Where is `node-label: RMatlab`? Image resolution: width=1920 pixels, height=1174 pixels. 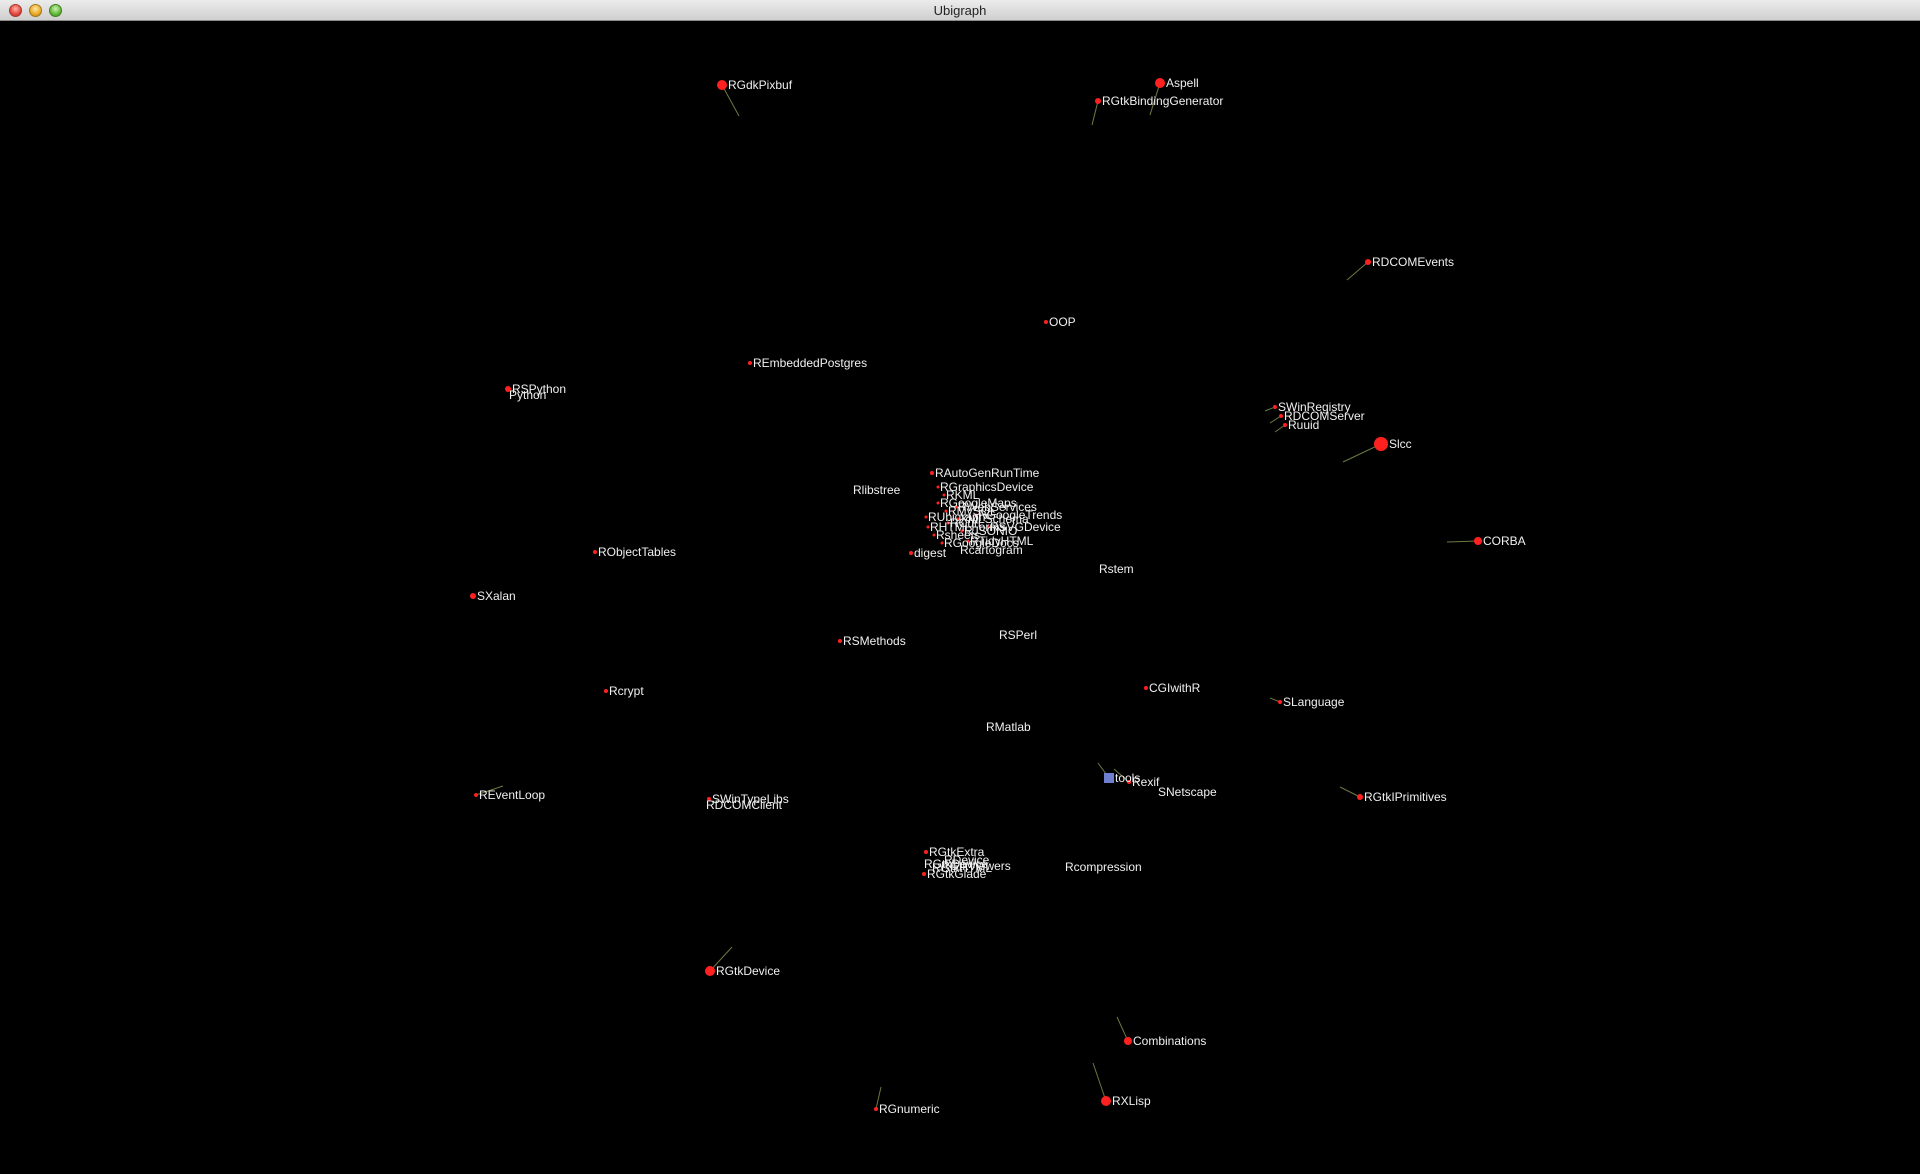 node-label: RMatlab is located at coordinates (1008, 727).